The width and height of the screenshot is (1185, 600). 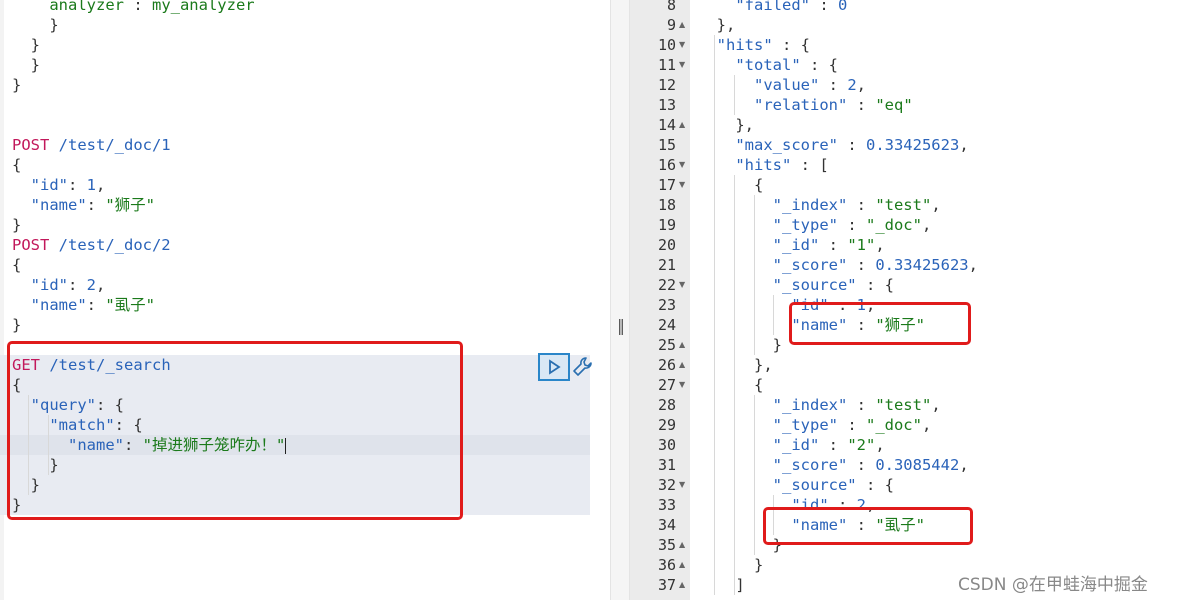 I want to click on line-number: 12, so click(x=666, y=85).